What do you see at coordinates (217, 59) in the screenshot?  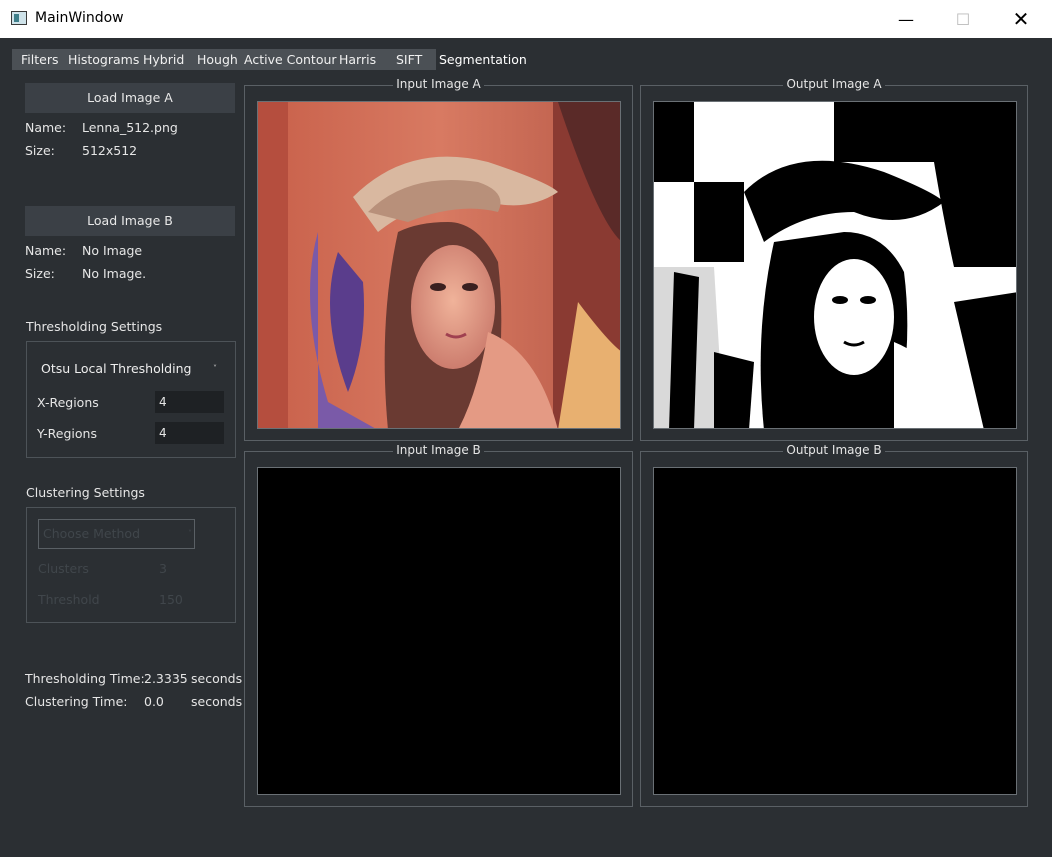 I see `tab-hough: Hough` at bounding box center [217, 59].